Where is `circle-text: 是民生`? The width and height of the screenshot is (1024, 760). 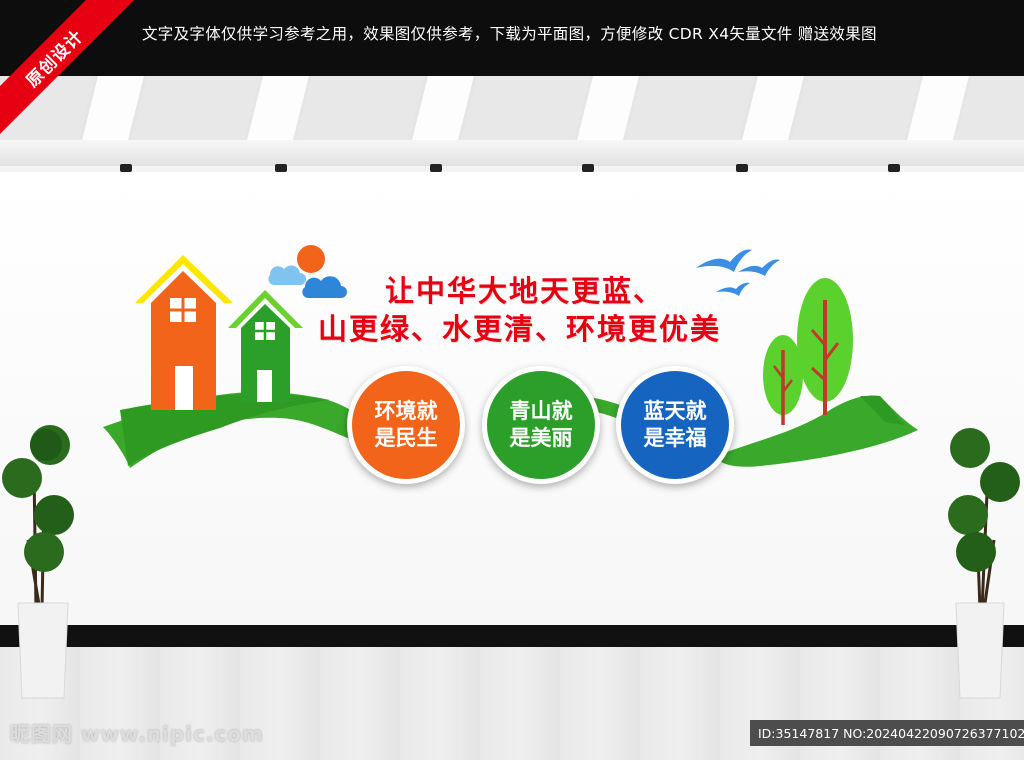 circle-text: 是民生 is located at coordinates (406, 438).